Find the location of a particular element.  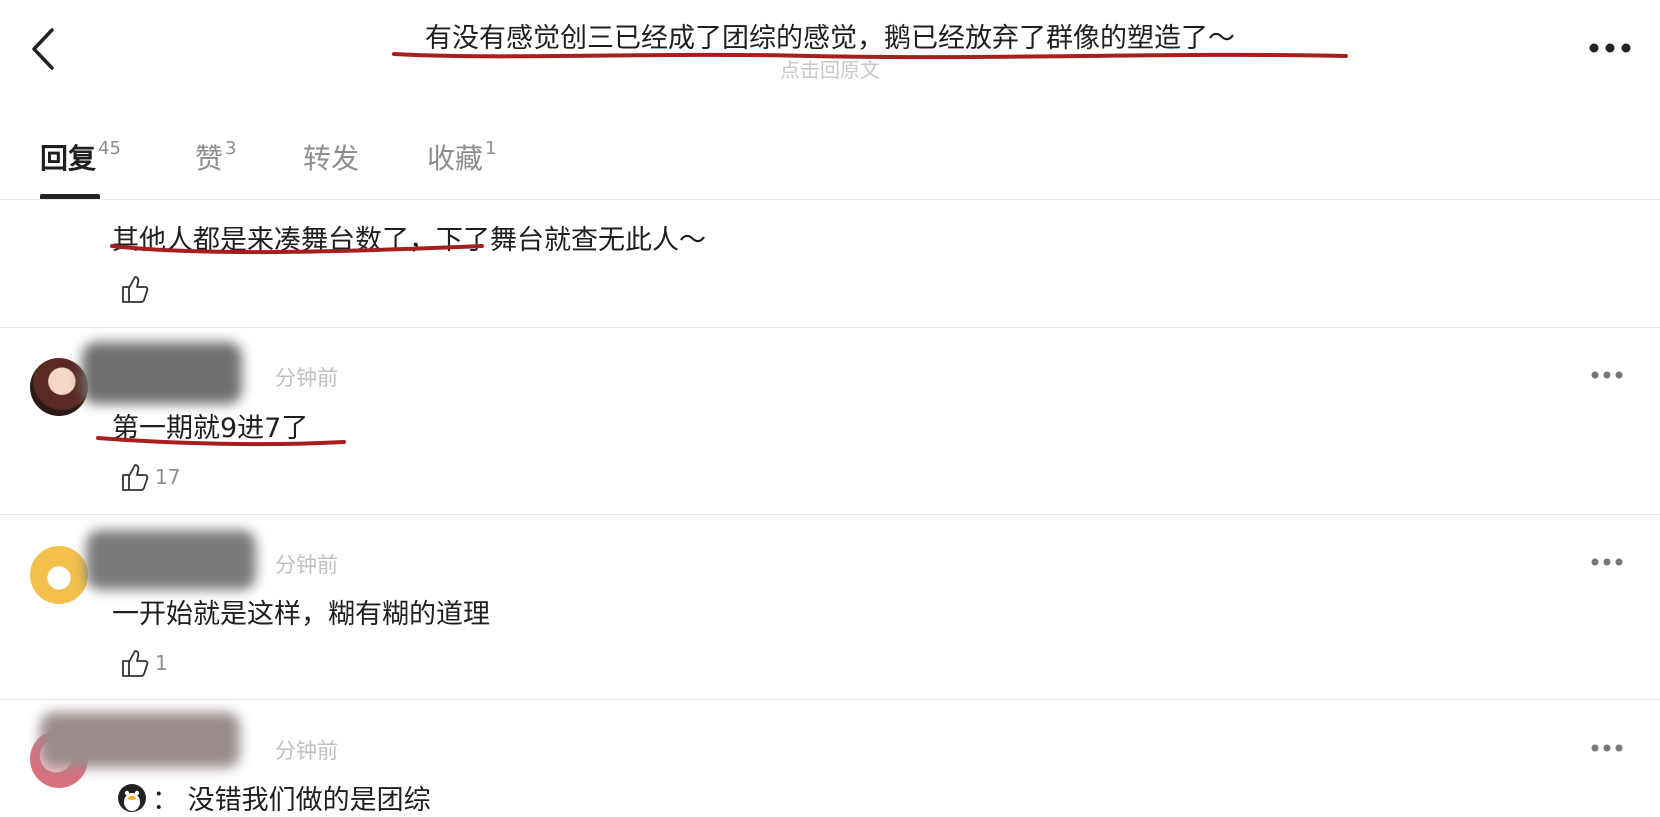

comment-text: 一开始就是这样，糊有糊的道理 is located at coordinates (301, 614).